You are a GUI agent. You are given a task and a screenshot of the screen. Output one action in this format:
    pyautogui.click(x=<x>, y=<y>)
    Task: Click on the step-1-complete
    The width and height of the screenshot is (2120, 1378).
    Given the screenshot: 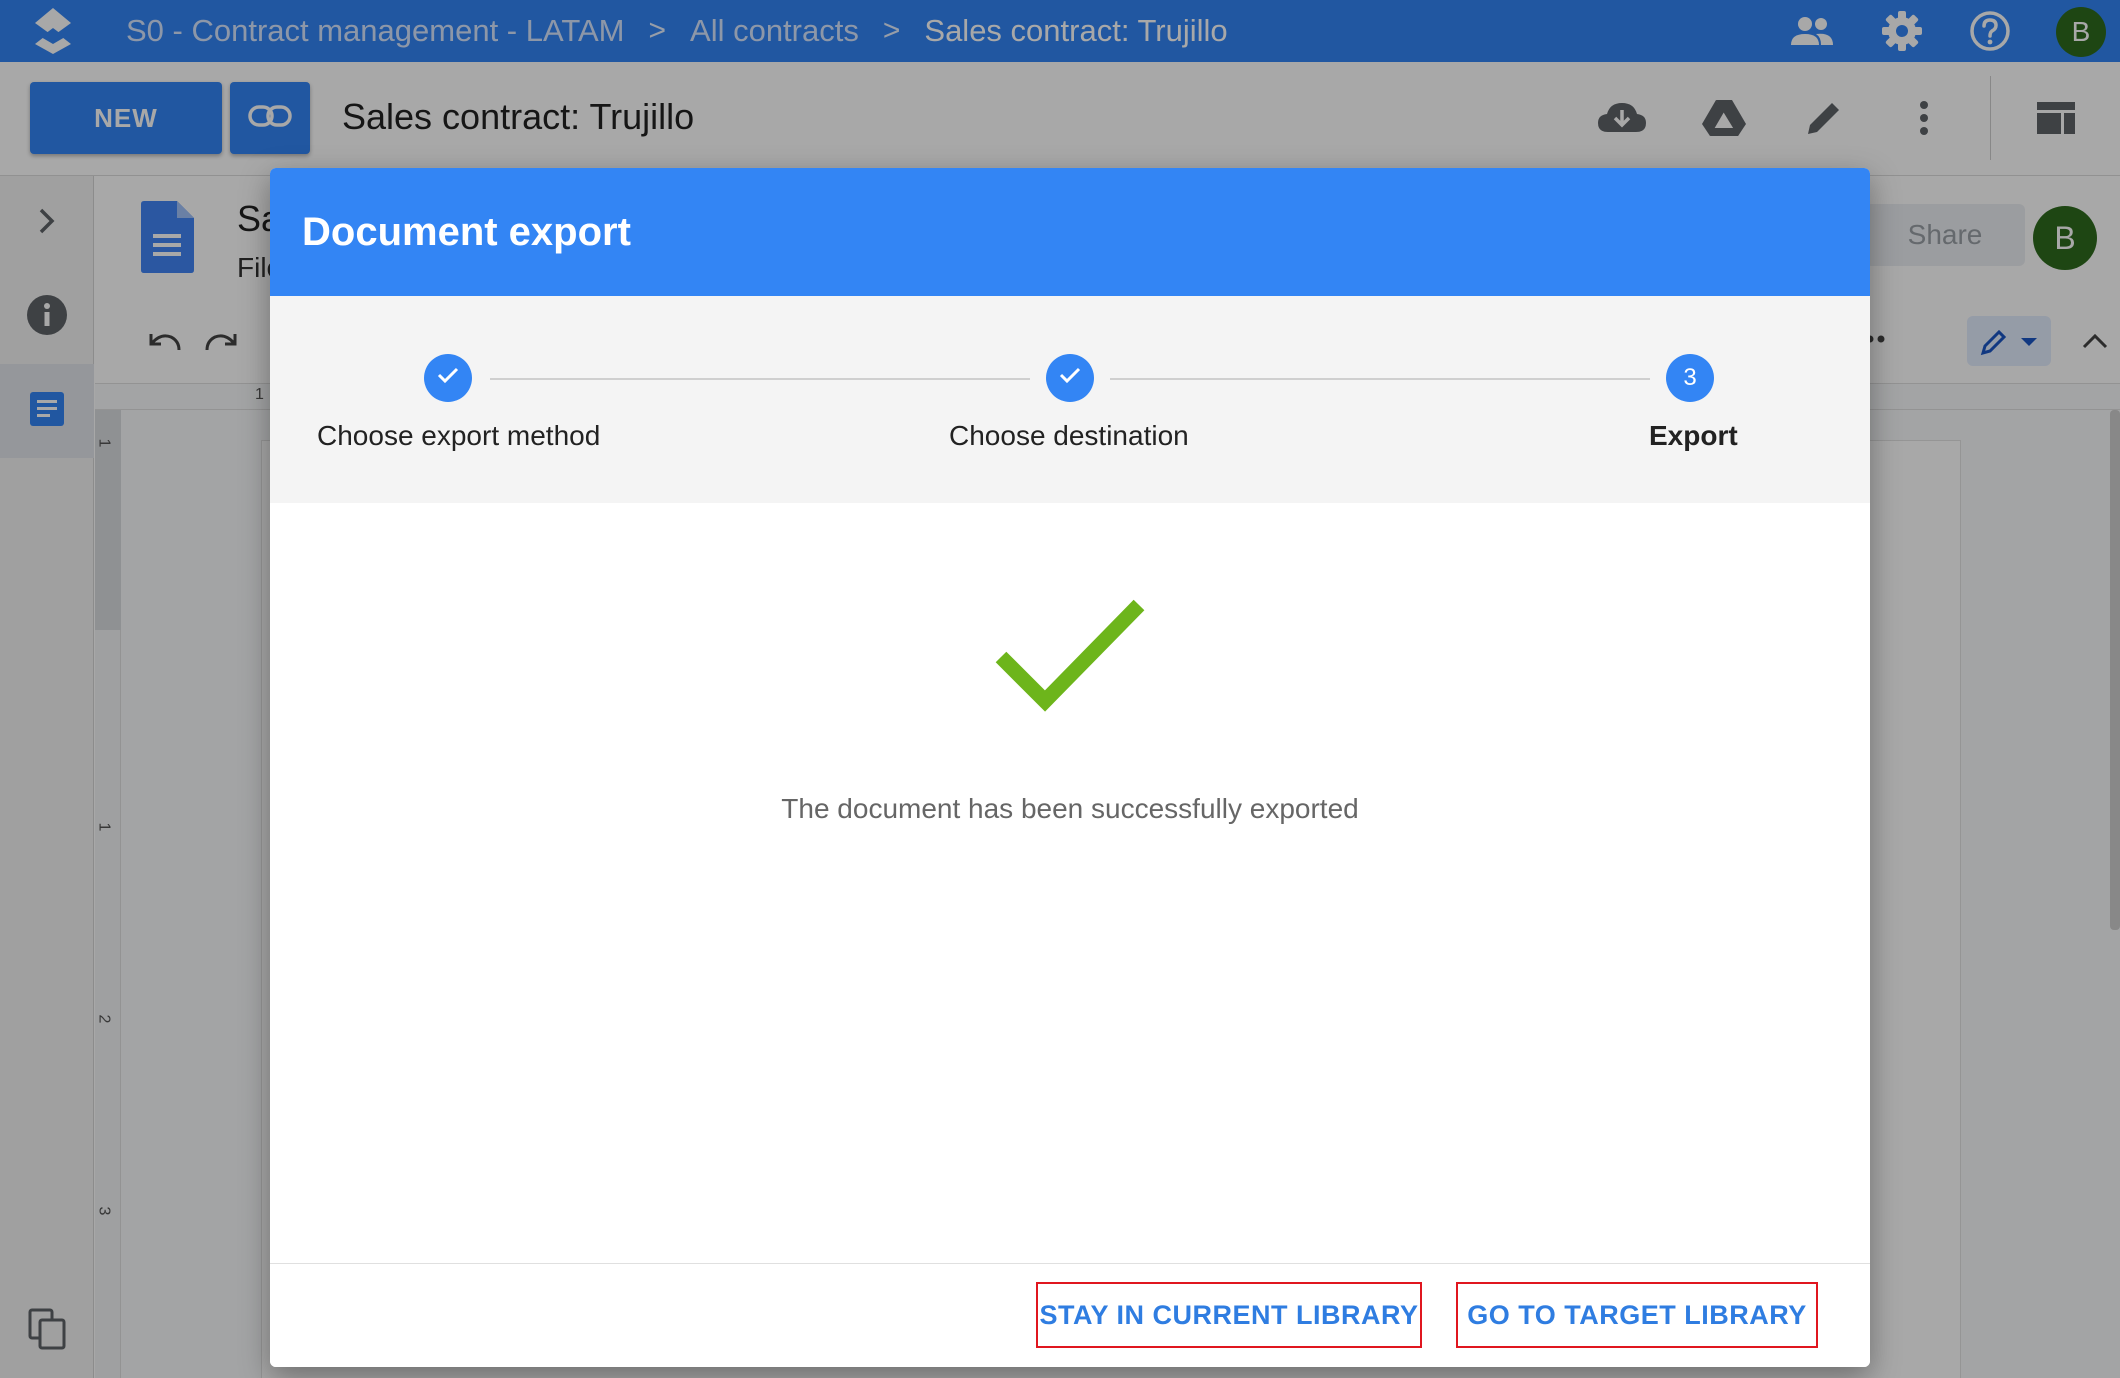 What is the action you would take?
    pyautogui.click(x=448, y=378)
    